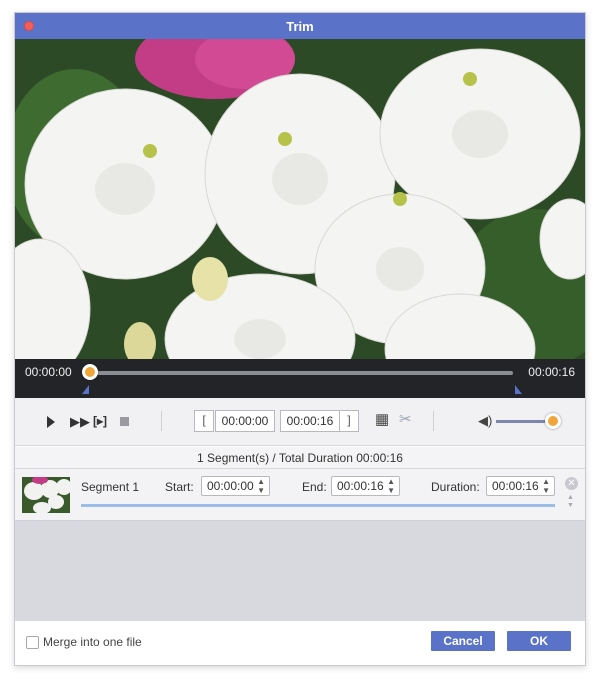 The height and width of the screenshot is (684, 600). Describe the element at coordinates (124, 421) in the screenshot. I see `stop-icon` at that location.